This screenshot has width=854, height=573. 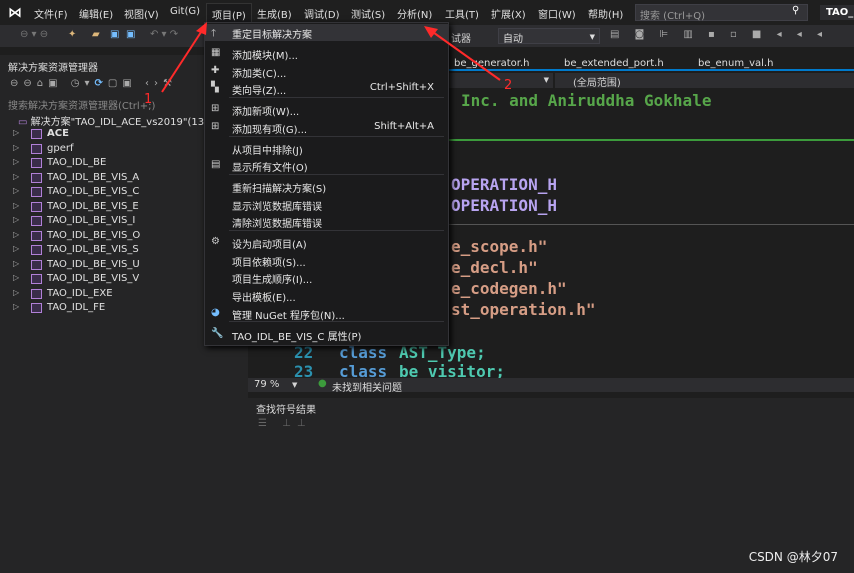 I want to click on annotation-label-2: 2, so click(x=508, y=85).